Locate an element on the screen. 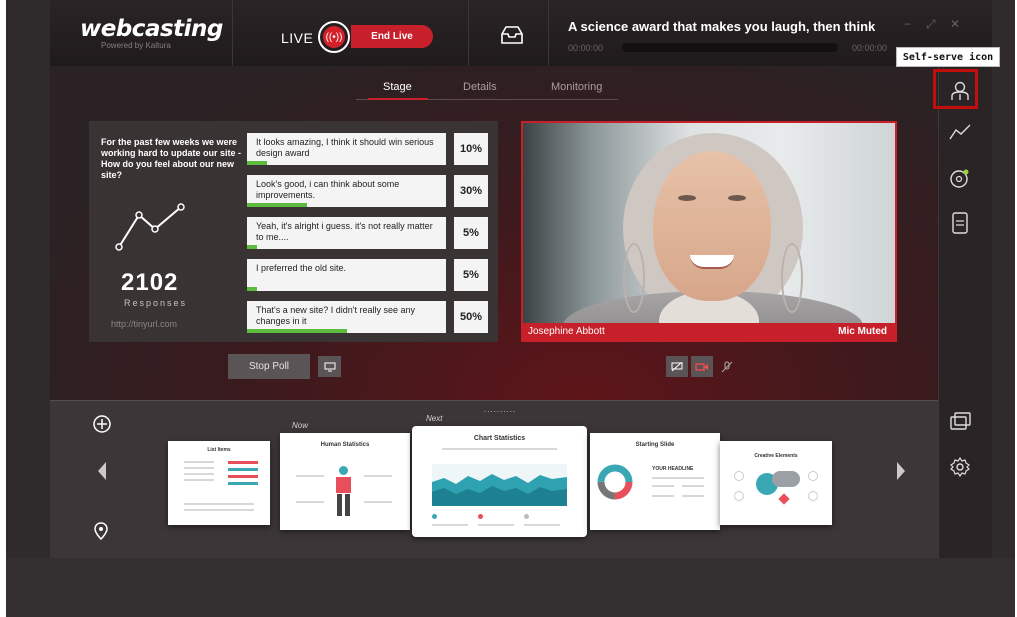 The height and width of the screenshot is (617, 1017). mic-muted-icon is located at coordinates (727, 366).